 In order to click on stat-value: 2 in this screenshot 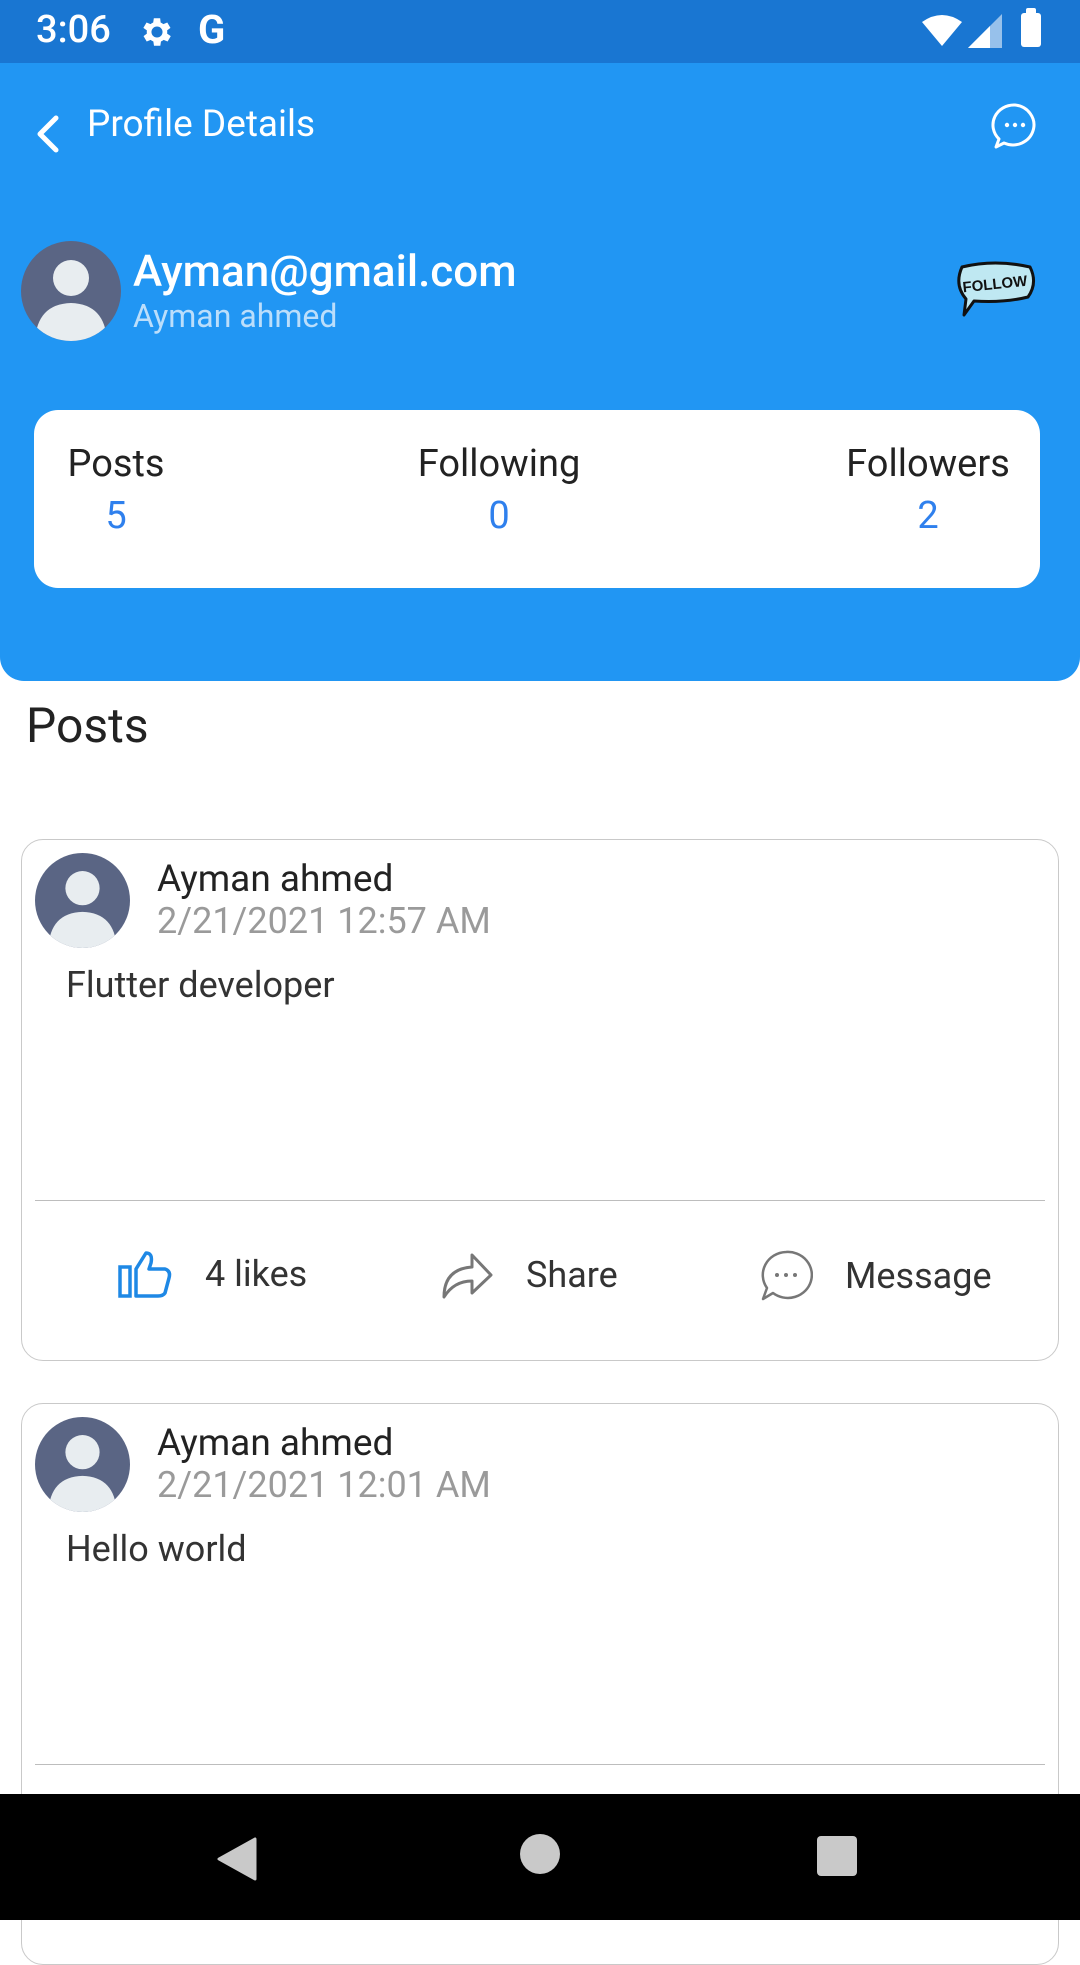, I will do `click(928, 516)`.